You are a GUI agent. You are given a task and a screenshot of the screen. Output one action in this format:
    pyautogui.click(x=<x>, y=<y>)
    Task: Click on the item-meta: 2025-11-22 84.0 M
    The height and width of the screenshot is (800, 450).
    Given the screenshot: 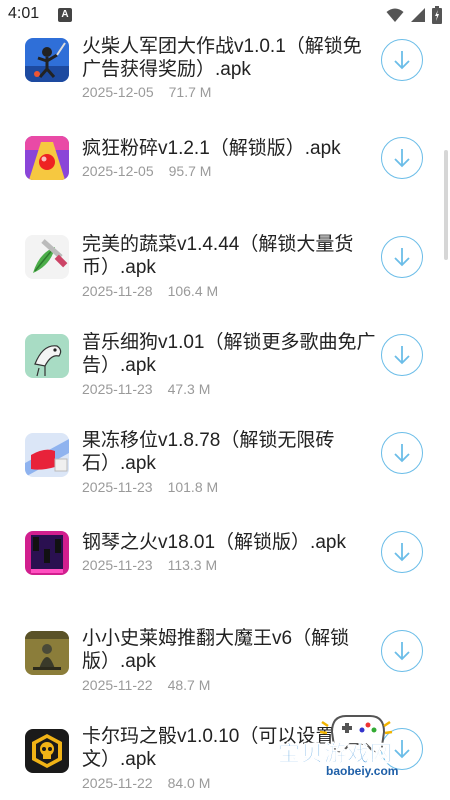 What is the action you would take?
    pyautogui.click(x=153, y=783)
    